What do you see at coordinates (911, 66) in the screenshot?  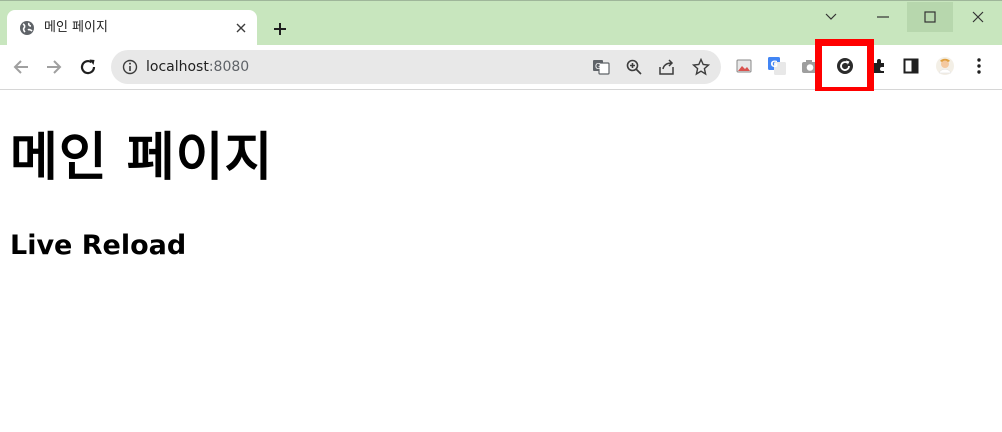 I see `side-panel-icon` at bounding box center [911, 66].